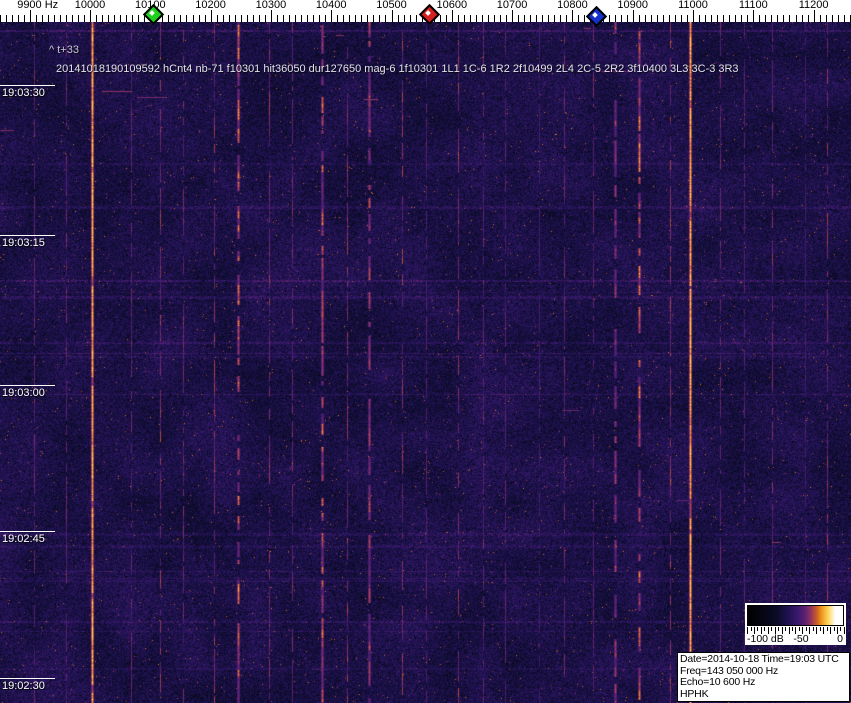 The image size is (851, 703). Describe the element at coordinates (23, 243) in the screenshot. I see `time-tick-label: 19:03:15` at that location.